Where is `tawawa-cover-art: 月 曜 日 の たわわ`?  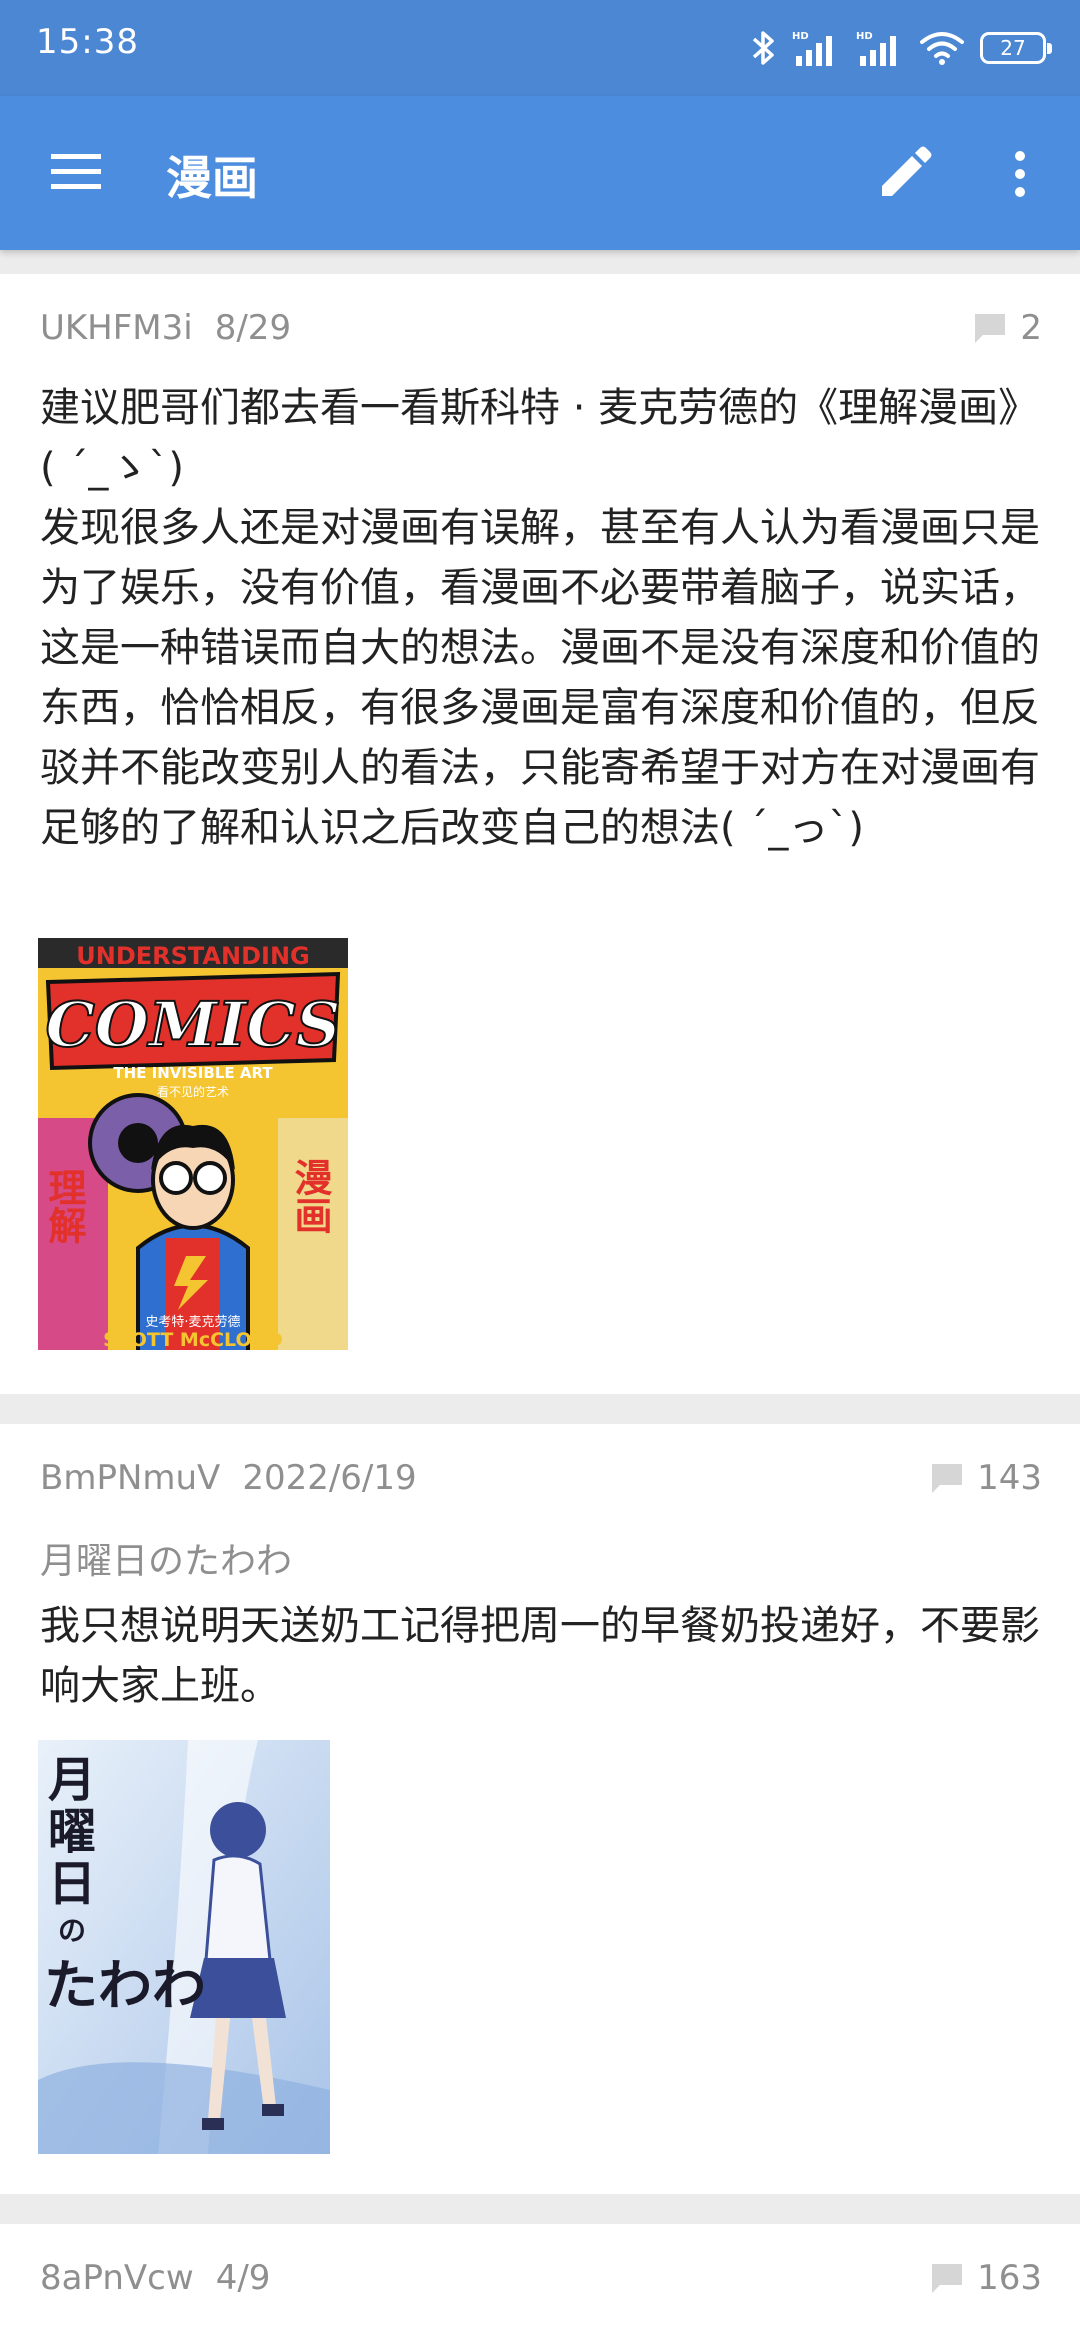 tawawa-cover-art: 月 曜 日 の たわわ is located at coordinates (184, 1947).